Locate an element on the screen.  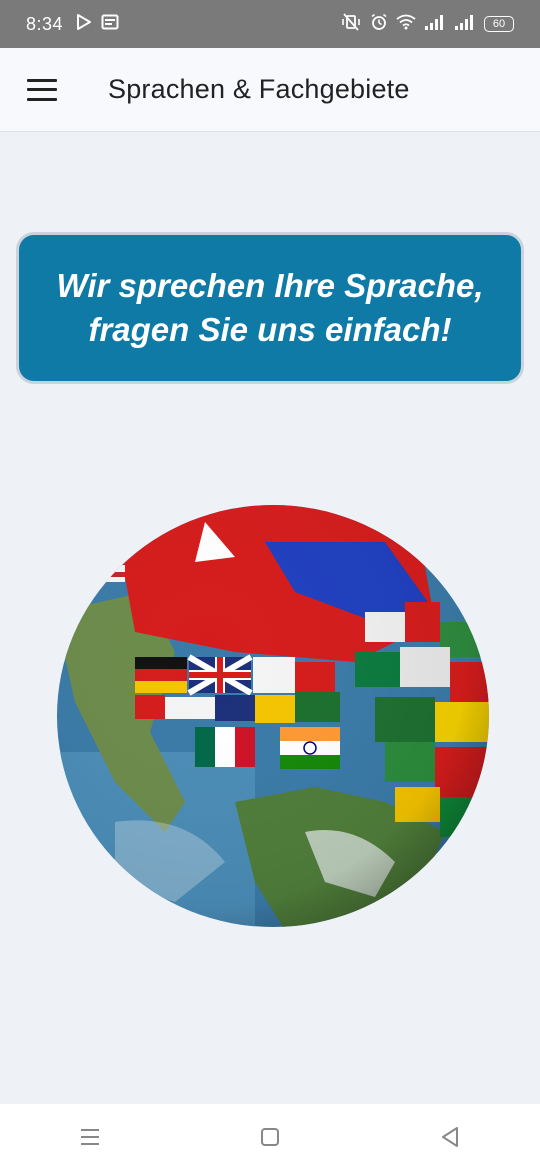
app-bar: Sprachen & Fachgebiete is located at coordinates (270, 90).